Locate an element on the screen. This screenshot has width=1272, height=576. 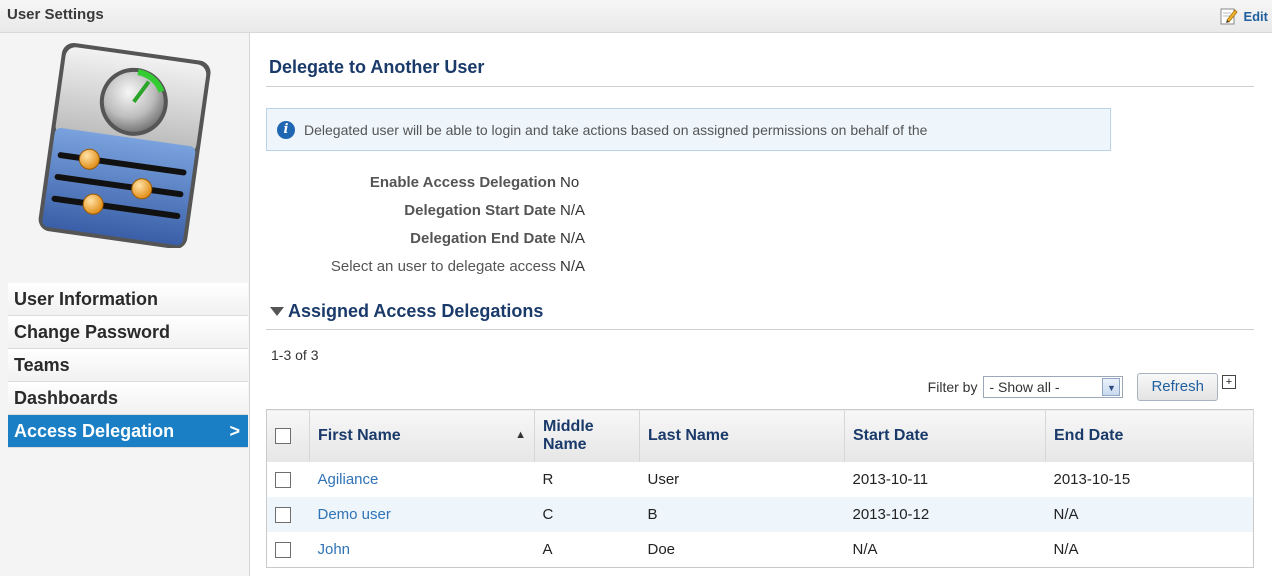
table-row: Demo user C B 2013-10-12 N/A is located at coordinates (760, 514).